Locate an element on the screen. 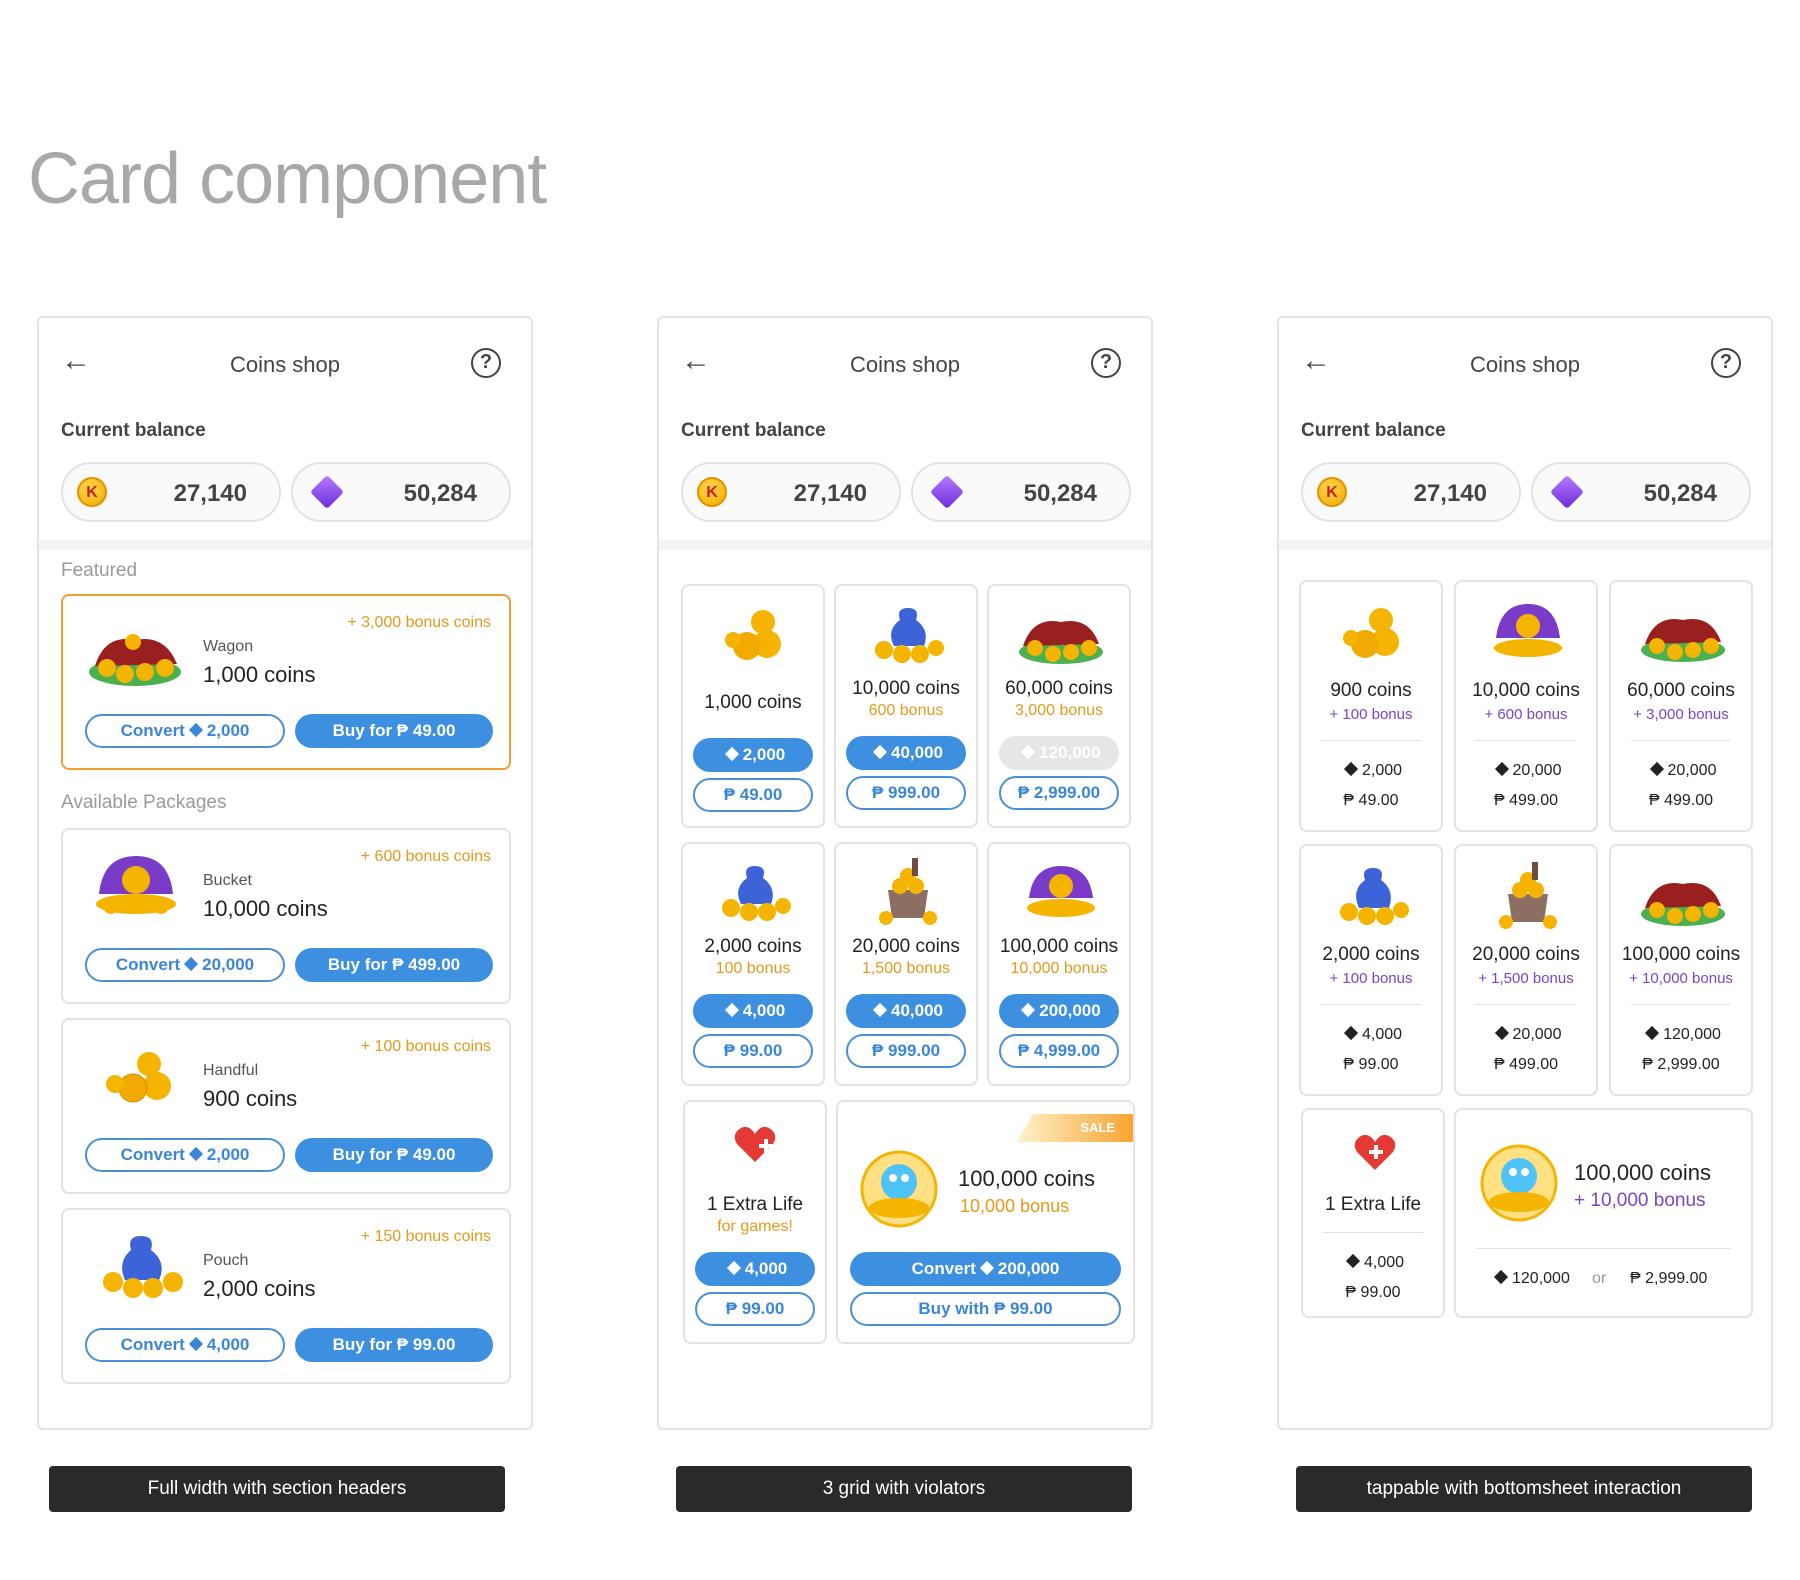 The image size is (1800, 1580). package-coins: 900 coins is located at coordinates (250, 1098).